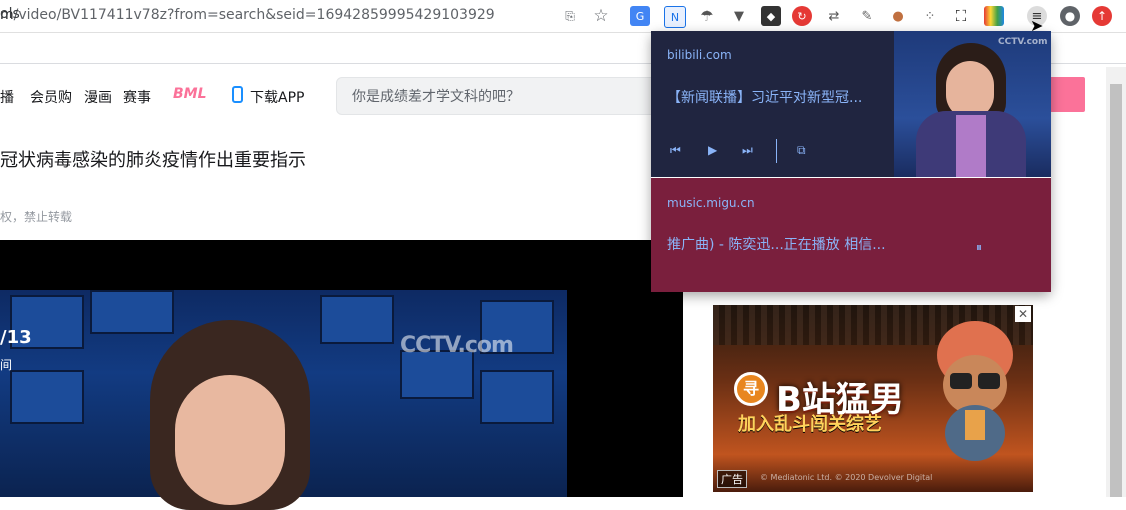 The width and height of the screenshot is (1126, 510). What do you see at coordinates (802, 16) in the screenshot?
I see `sync-icon: ↻` at bounding box center [802, 16].